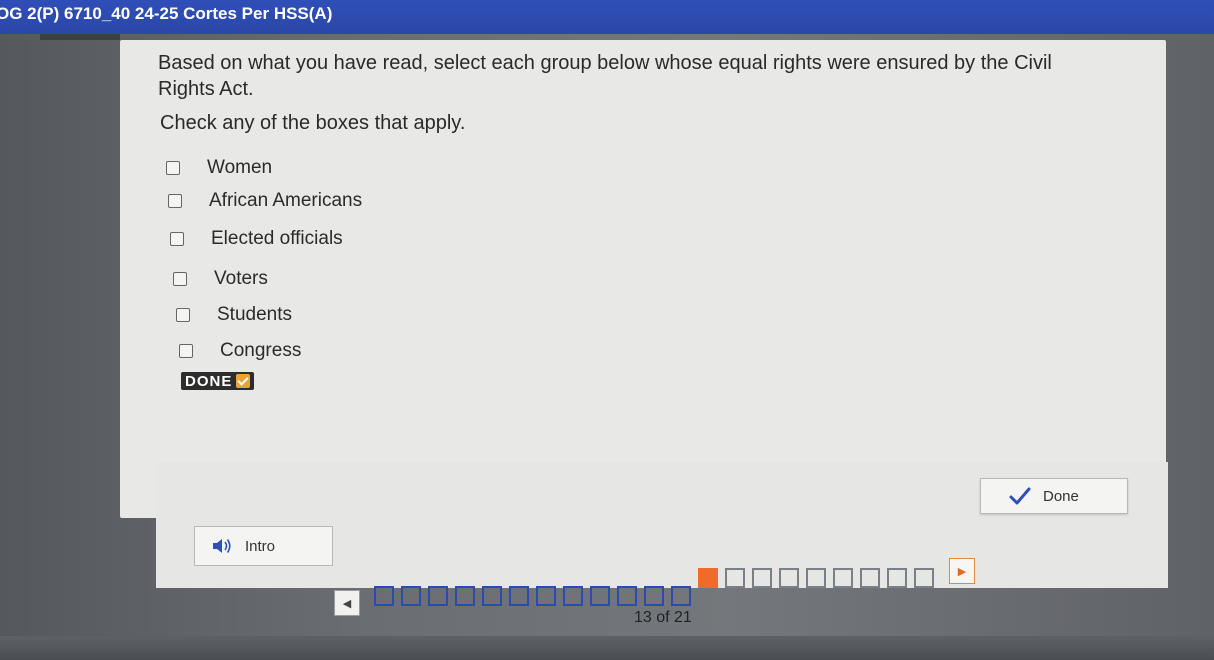 This screenshot has width=1214, height=660. Describe the element at coordinates (240, 167) in the screenshot. I see `option-label: Women` at that location.